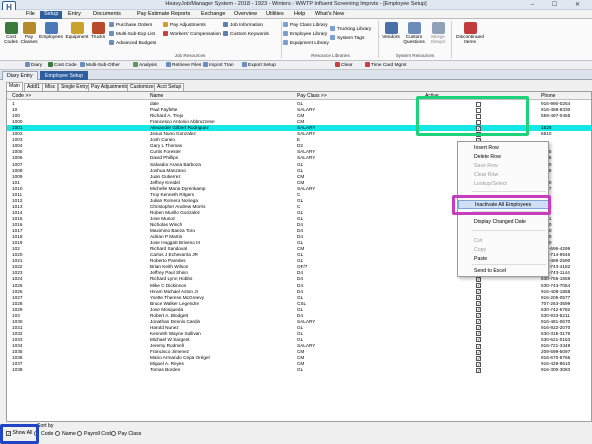  Describe the element at coordinates (243, 25) in the screenshot. I see `job-information-item: Job Information` at that location.